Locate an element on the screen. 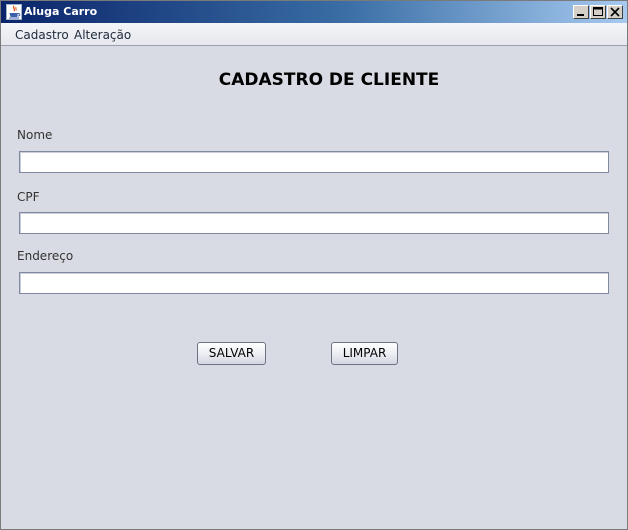  java-cup-icon is located at coordinates (14, 12).